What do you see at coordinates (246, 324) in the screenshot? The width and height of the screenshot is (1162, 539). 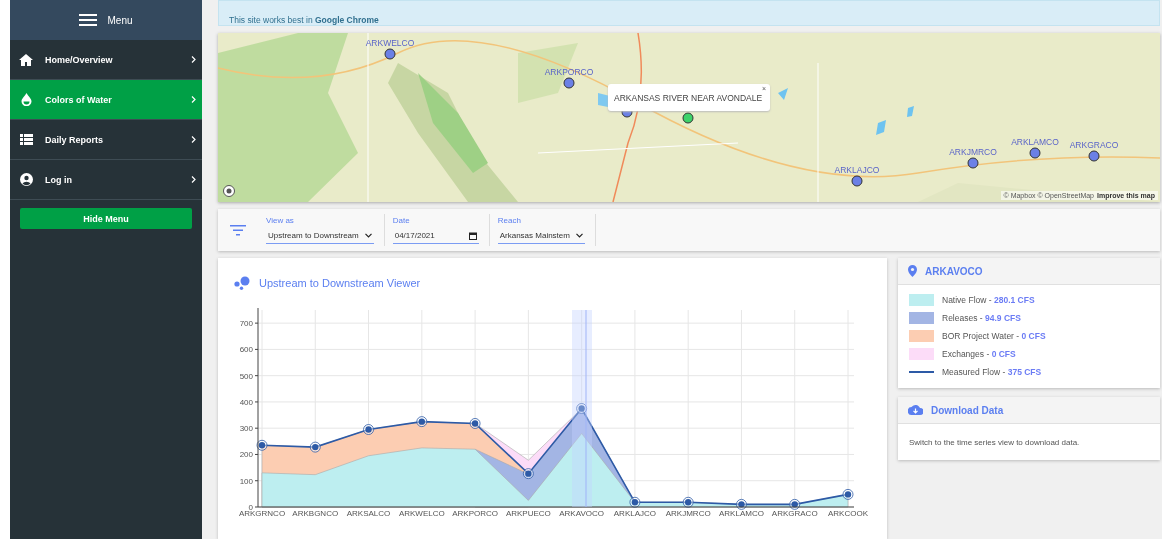 I see `y-tick-label: 700` at bounding box center [246, 324].